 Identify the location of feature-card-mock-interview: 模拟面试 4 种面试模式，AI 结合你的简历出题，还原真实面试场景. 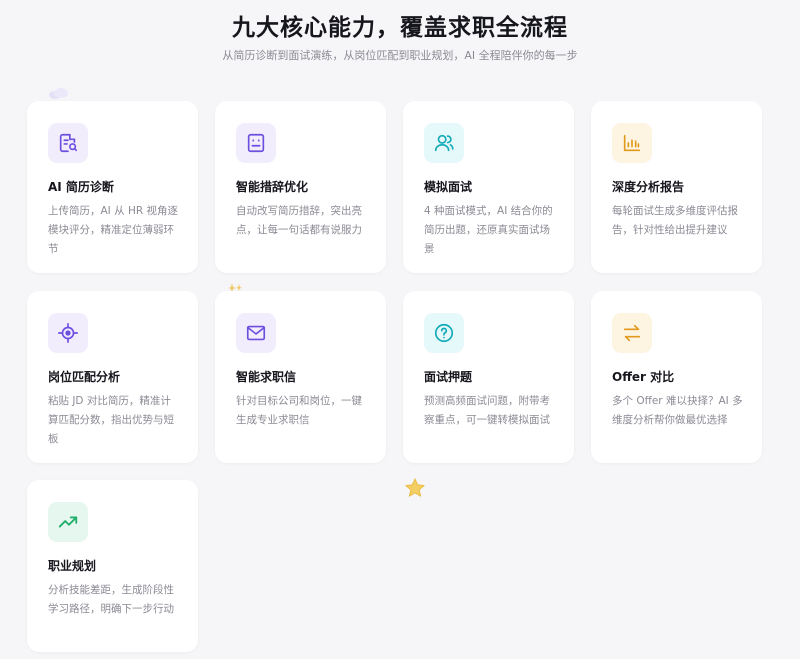
(488, 187).